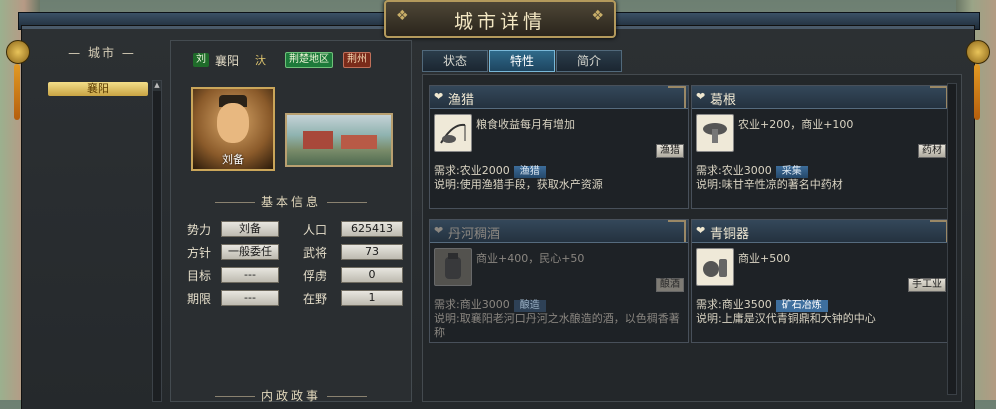 The image size is (996, 409). I want to click on info-row: 目标 --- 俘虏 0, so click(297, 276).